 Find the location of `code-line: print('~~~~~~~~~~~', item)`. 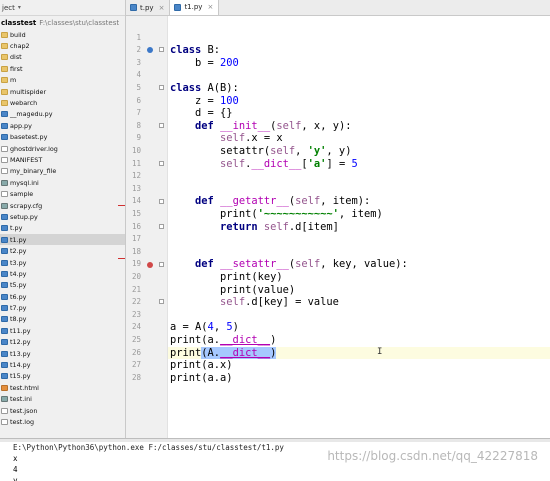

code-line: print('~~~~~~~~~~~', item) is located at coordinates (359, 214).